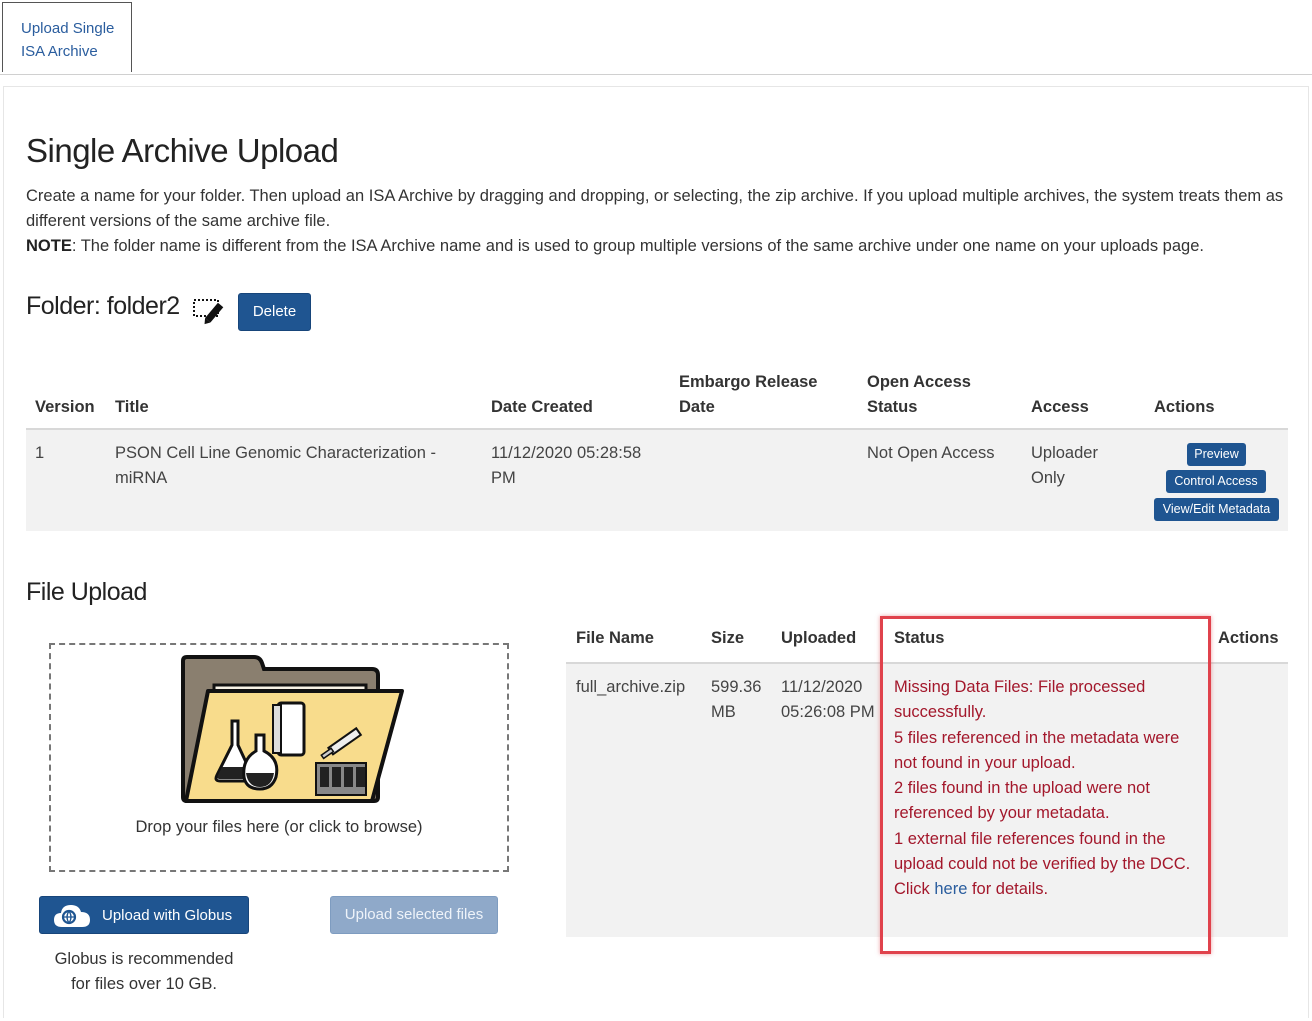 This screenshot has height=1021, width=1312. Describe the element at coordinates (748, 382) in the screenshot. I see `col-embargo-line1: Embargo Release` at that location.